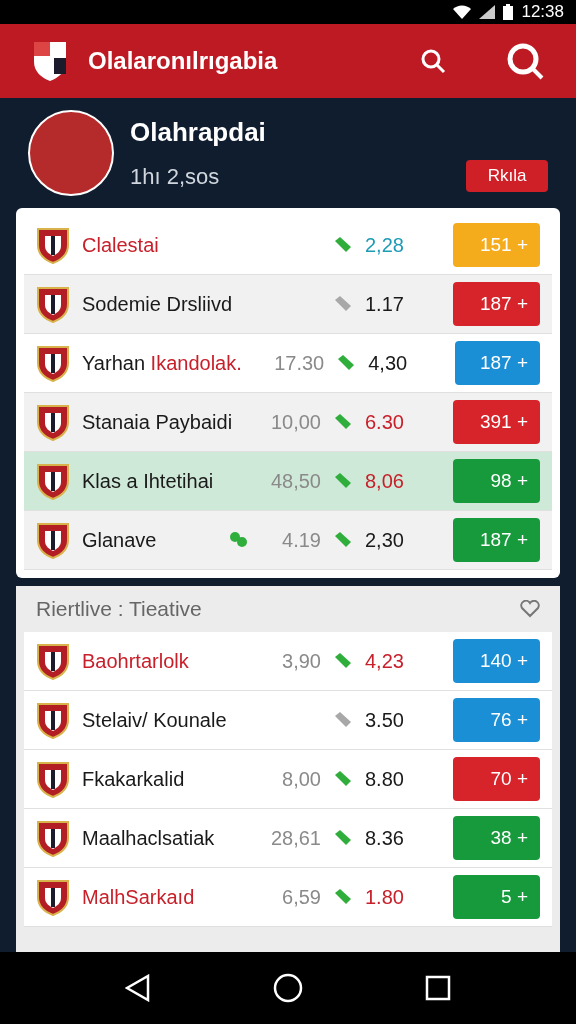  What do you see at coordinates (496, 779) in the screenshot?
I see `pick-button: 70 +` at bounding box center [496, 779].